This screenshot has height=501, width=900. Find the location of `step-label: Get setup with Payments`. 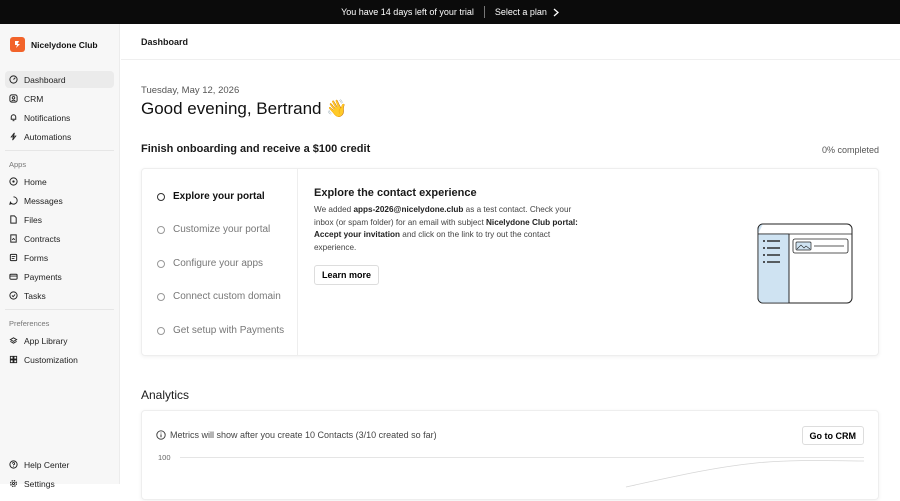

step-label: Get setup with Payments is located at coordinates (229, 330).